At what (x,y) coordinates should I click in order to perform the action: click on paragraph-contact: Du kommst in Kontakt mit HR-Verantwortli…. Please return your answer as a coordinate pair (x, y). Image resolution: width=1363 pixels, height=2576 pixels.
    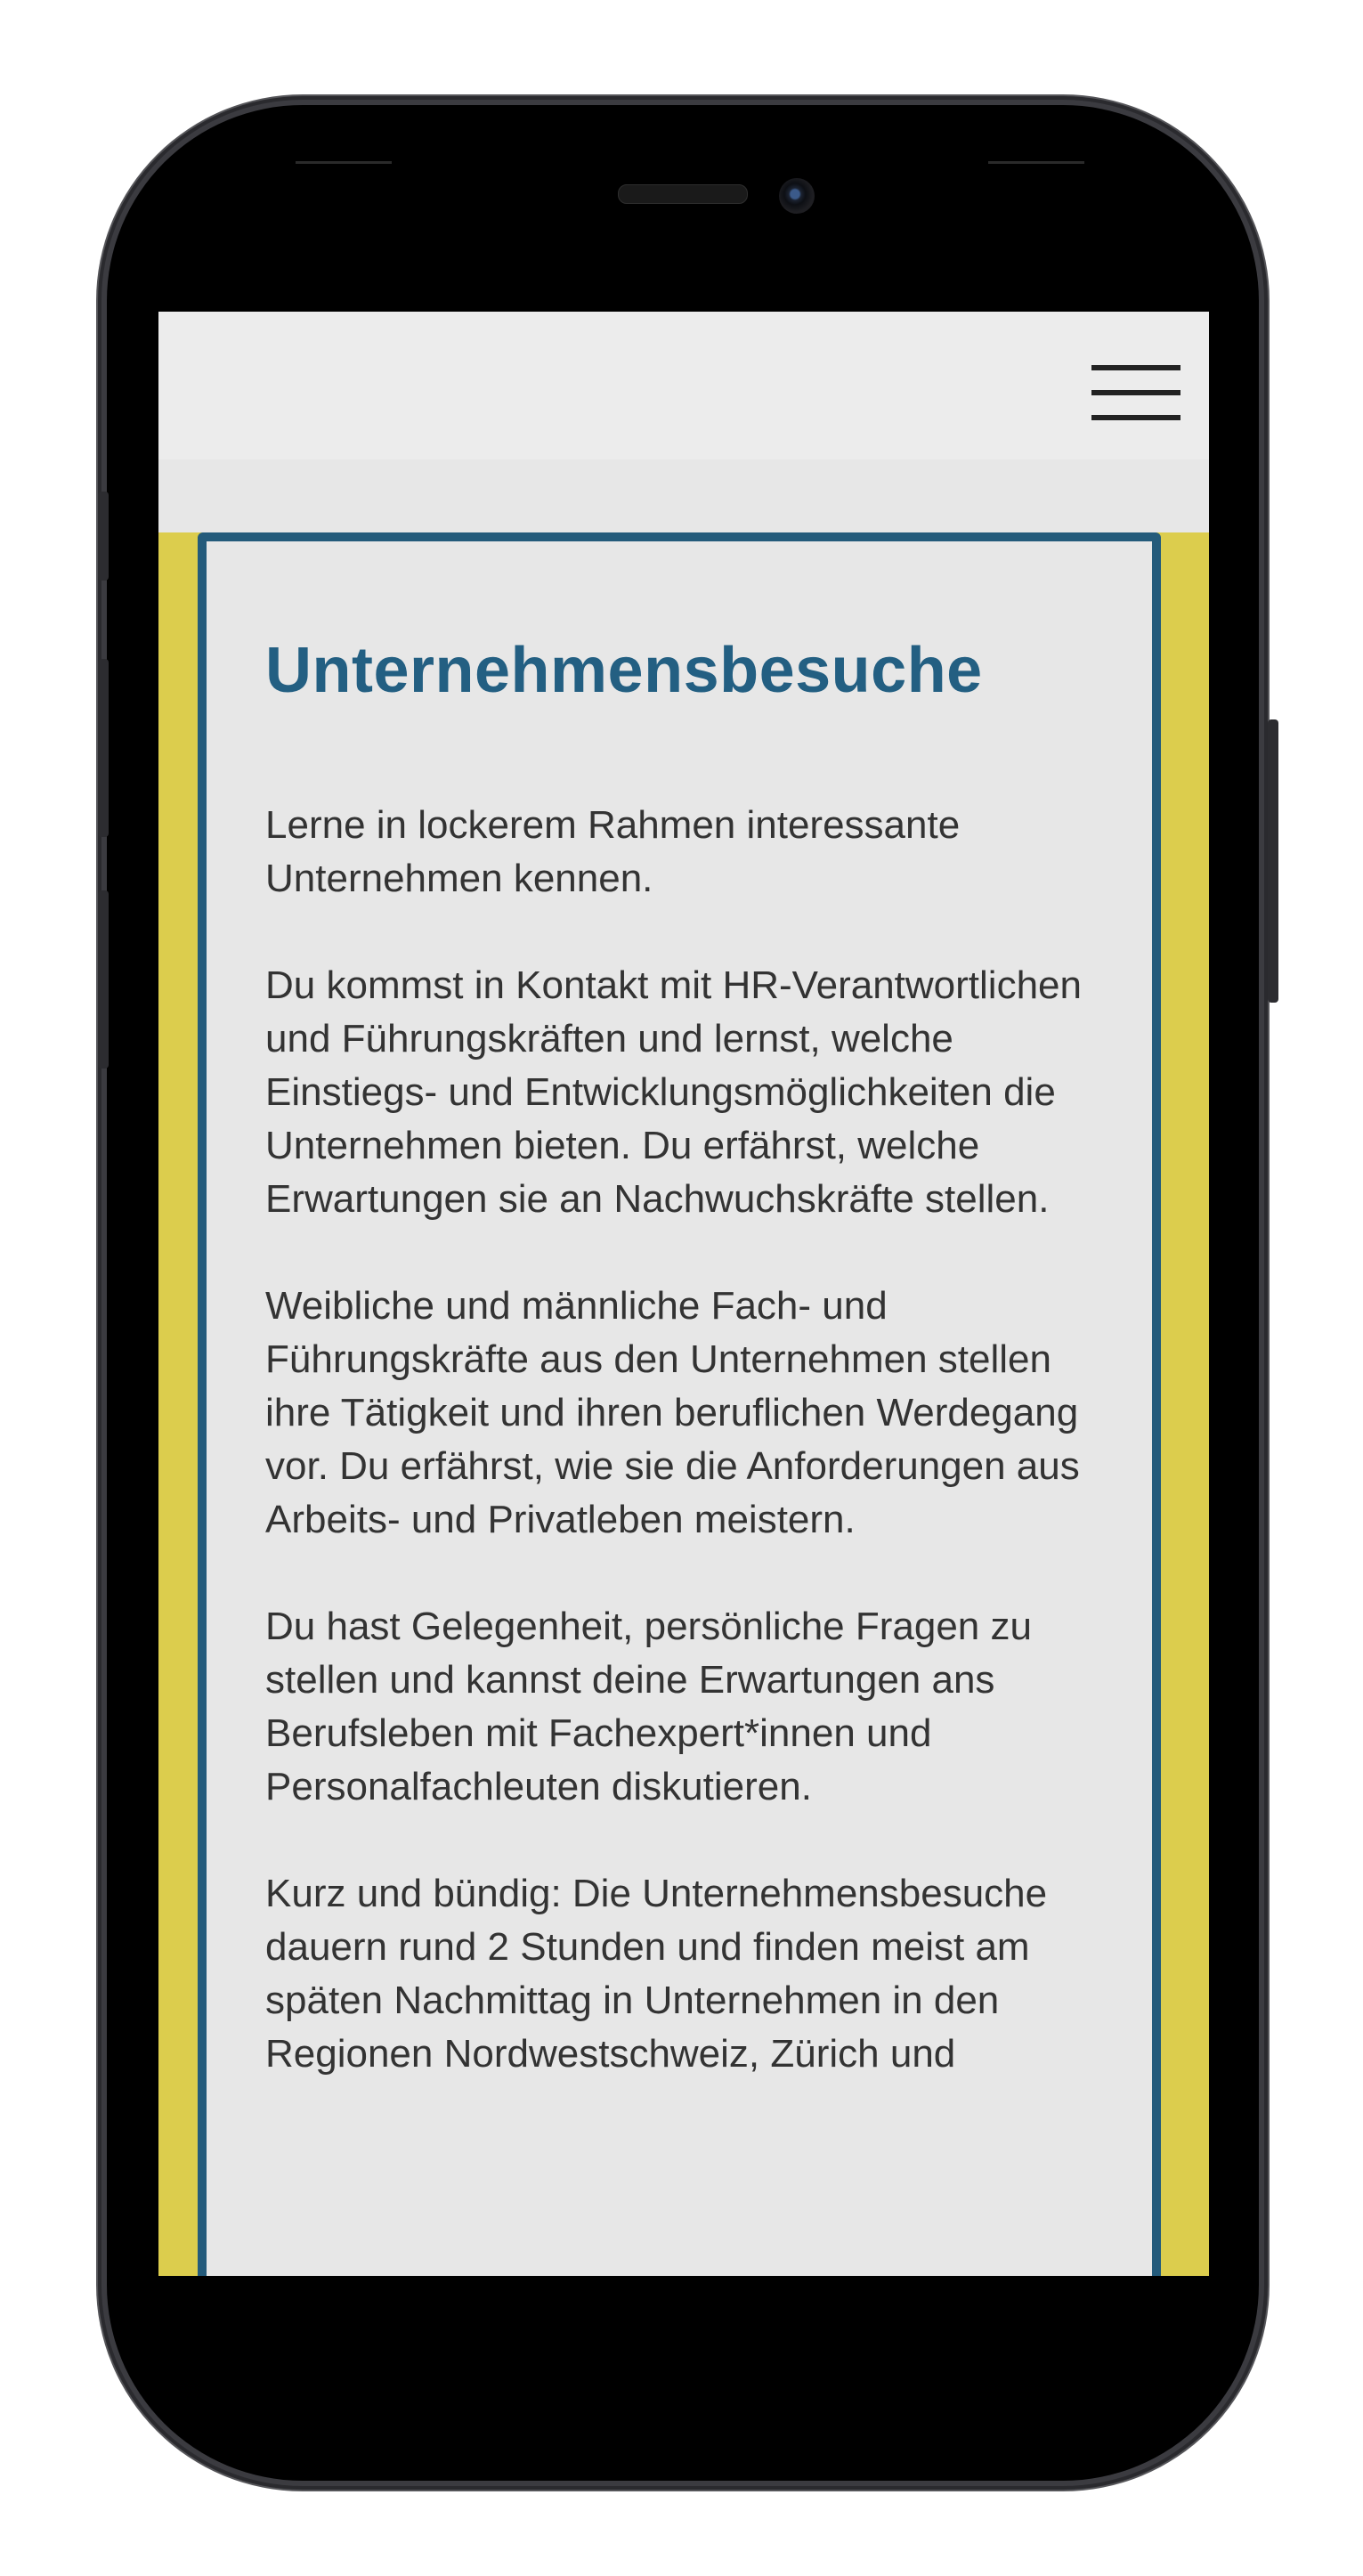
    Looking at the image, I should click on (673, 1092).